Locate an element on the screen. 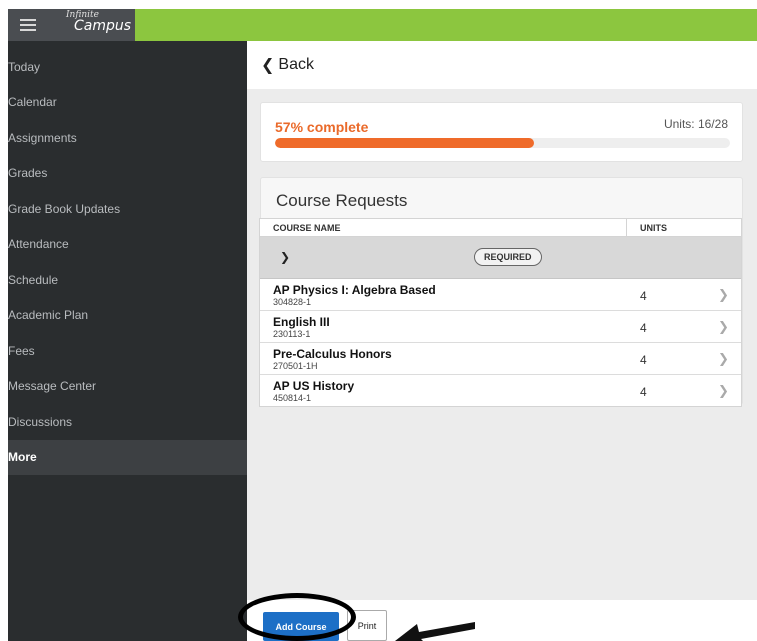  logo-line-2: Campus is located at coordinates (103, 26).